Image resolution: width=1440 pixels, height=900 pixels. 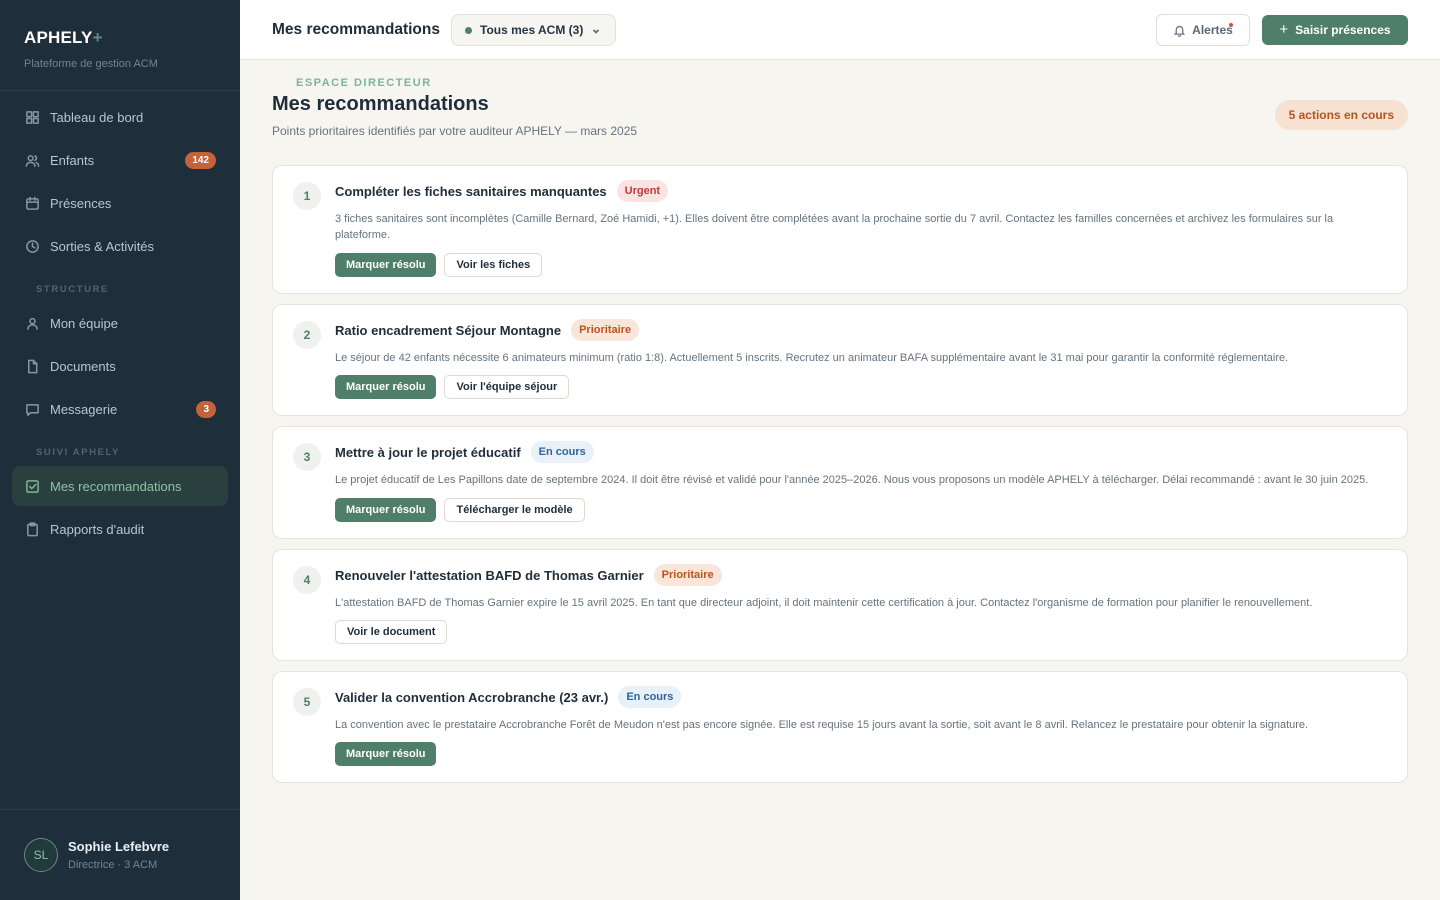 What do you see at coordinates (91, 64) in the screenshot?
I see `brand-subtitle: Plateforme de gestion ACM` at bounding box center [91, 64].